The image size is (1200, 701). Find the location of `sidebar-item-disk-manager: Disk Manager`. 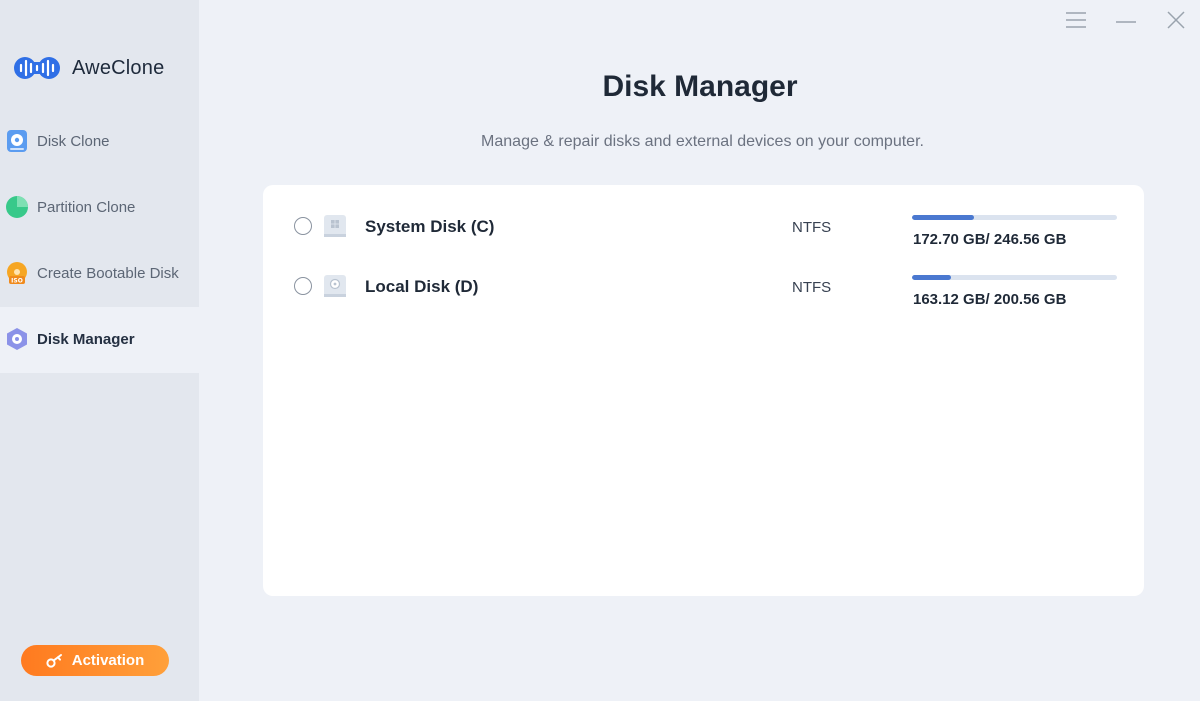

sidebar-item-disk-manager: Disk Manager is located at coordinates (99, 339).